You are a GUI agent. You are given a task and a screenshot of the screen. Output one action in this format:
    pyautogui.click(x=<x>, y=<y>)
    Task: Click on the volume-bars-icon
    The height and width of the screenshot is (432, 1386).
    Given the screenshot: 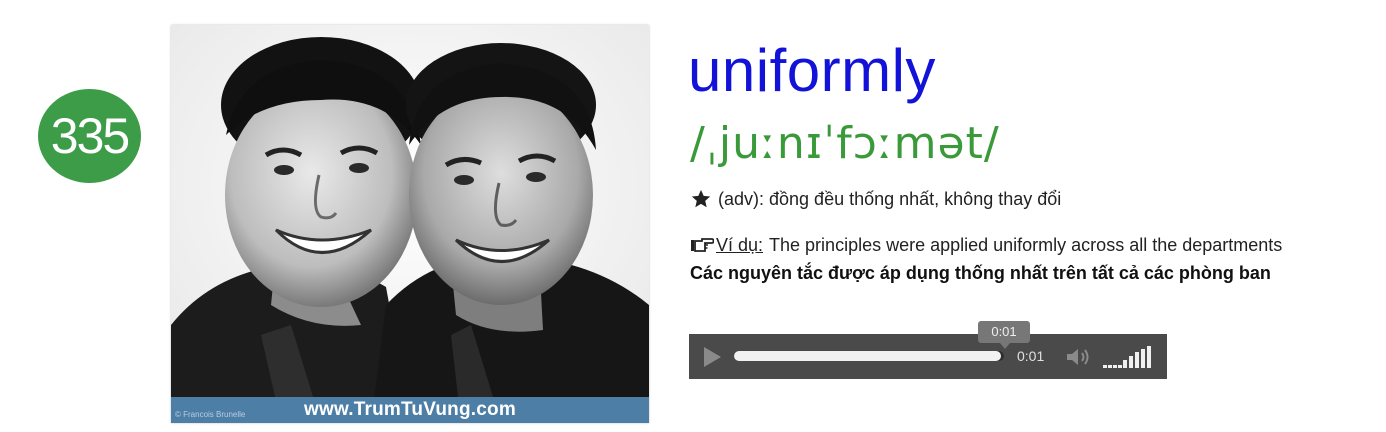 What is the action you would take?
    pyautogui.click(x=1131, y=357)
    